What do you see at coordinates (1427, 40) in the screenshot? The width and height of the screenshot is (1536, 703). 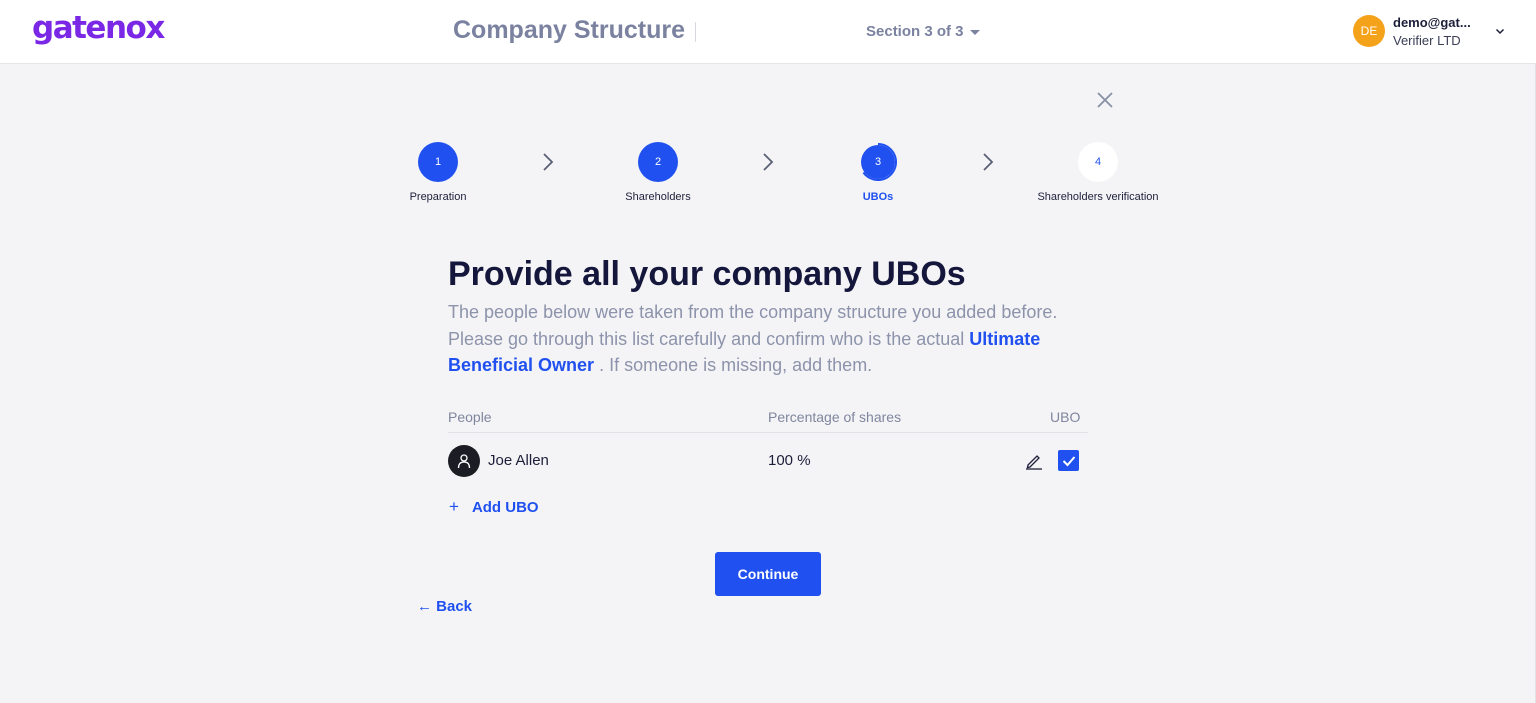 I see `user-company: Verifier LTD` at bounding box center [1427, 40].